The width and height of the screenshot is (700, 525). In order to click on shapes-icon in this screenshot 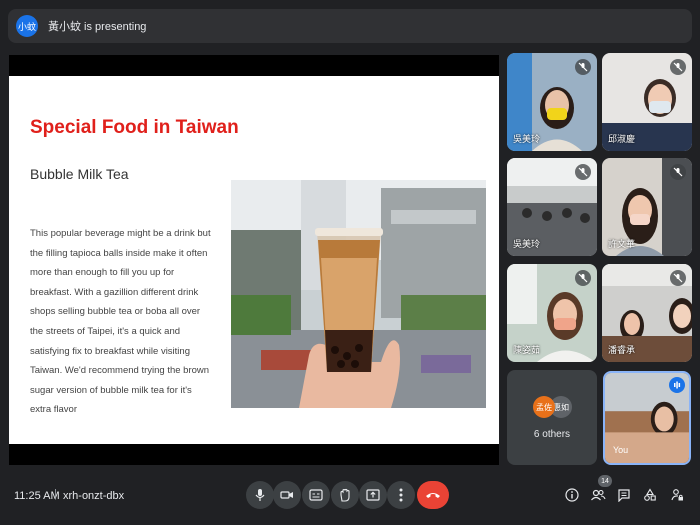, I will do `click(650, 494)`.